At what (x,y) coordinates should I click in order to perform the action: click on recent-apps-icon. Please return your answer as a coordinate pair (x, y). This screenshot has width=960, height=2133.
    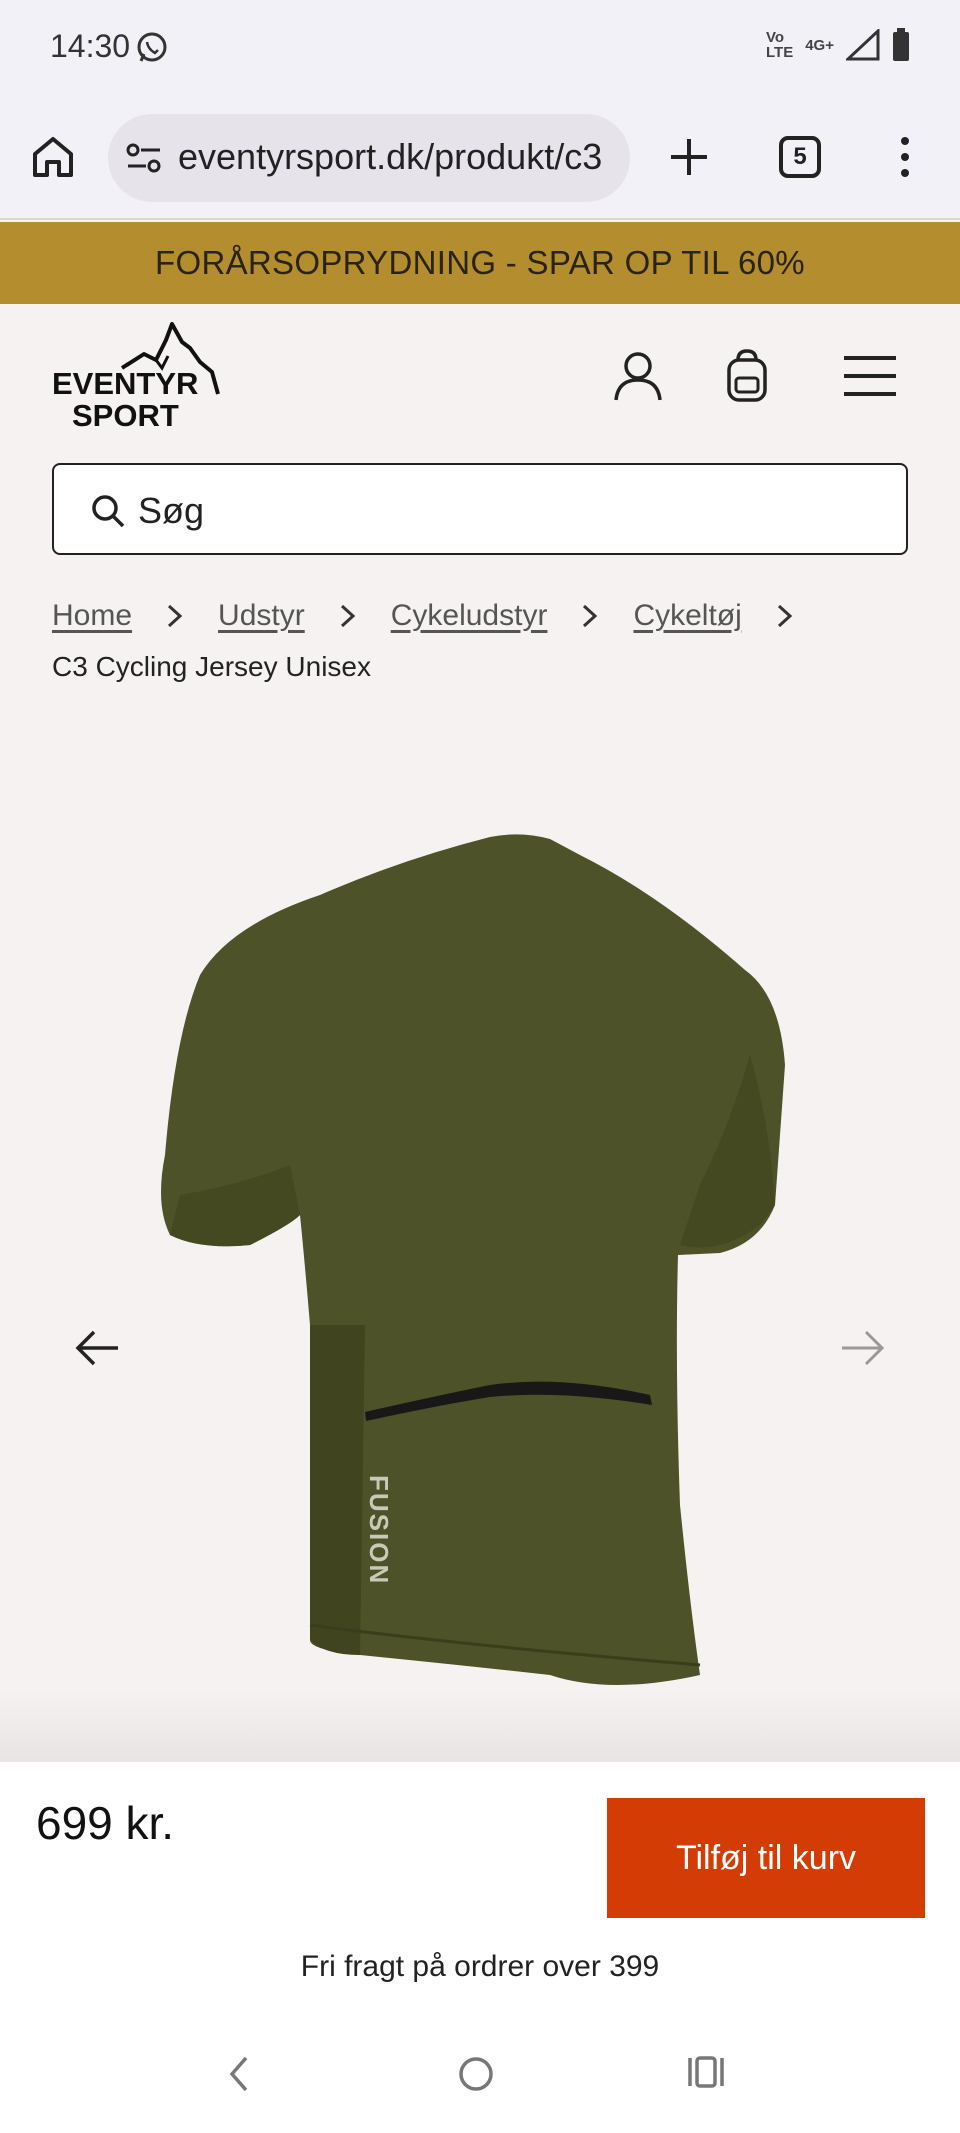
    Looking at the image, I should click on (706, 2072).